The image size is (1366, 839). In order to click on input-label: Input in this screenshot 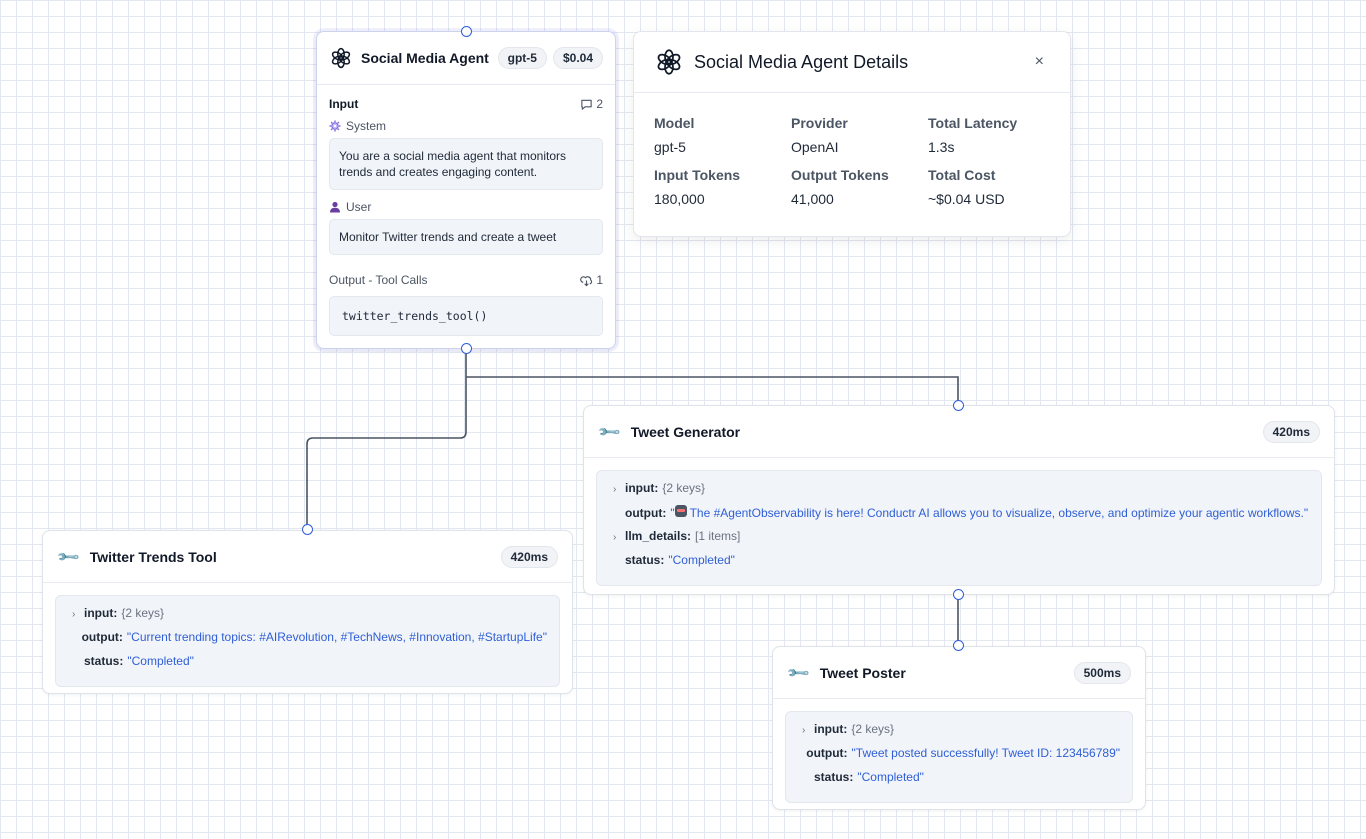, I will do `click(344, 104)`.